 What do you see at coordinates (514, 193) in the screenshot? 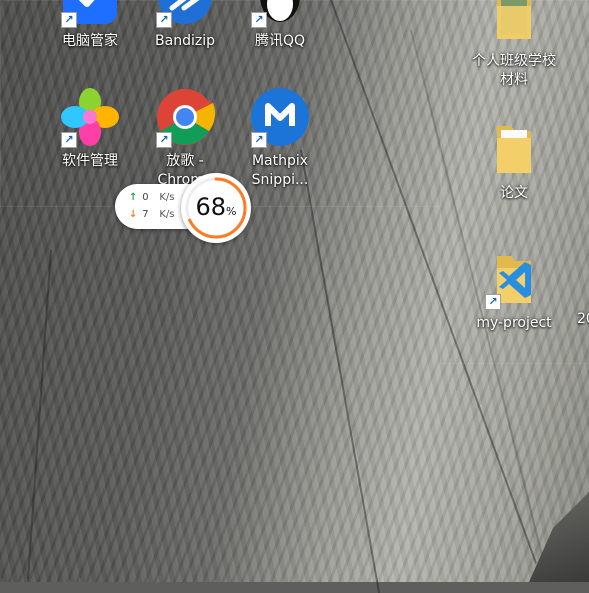
I see `icon-label: 论文` at bounding box center [514, 193].